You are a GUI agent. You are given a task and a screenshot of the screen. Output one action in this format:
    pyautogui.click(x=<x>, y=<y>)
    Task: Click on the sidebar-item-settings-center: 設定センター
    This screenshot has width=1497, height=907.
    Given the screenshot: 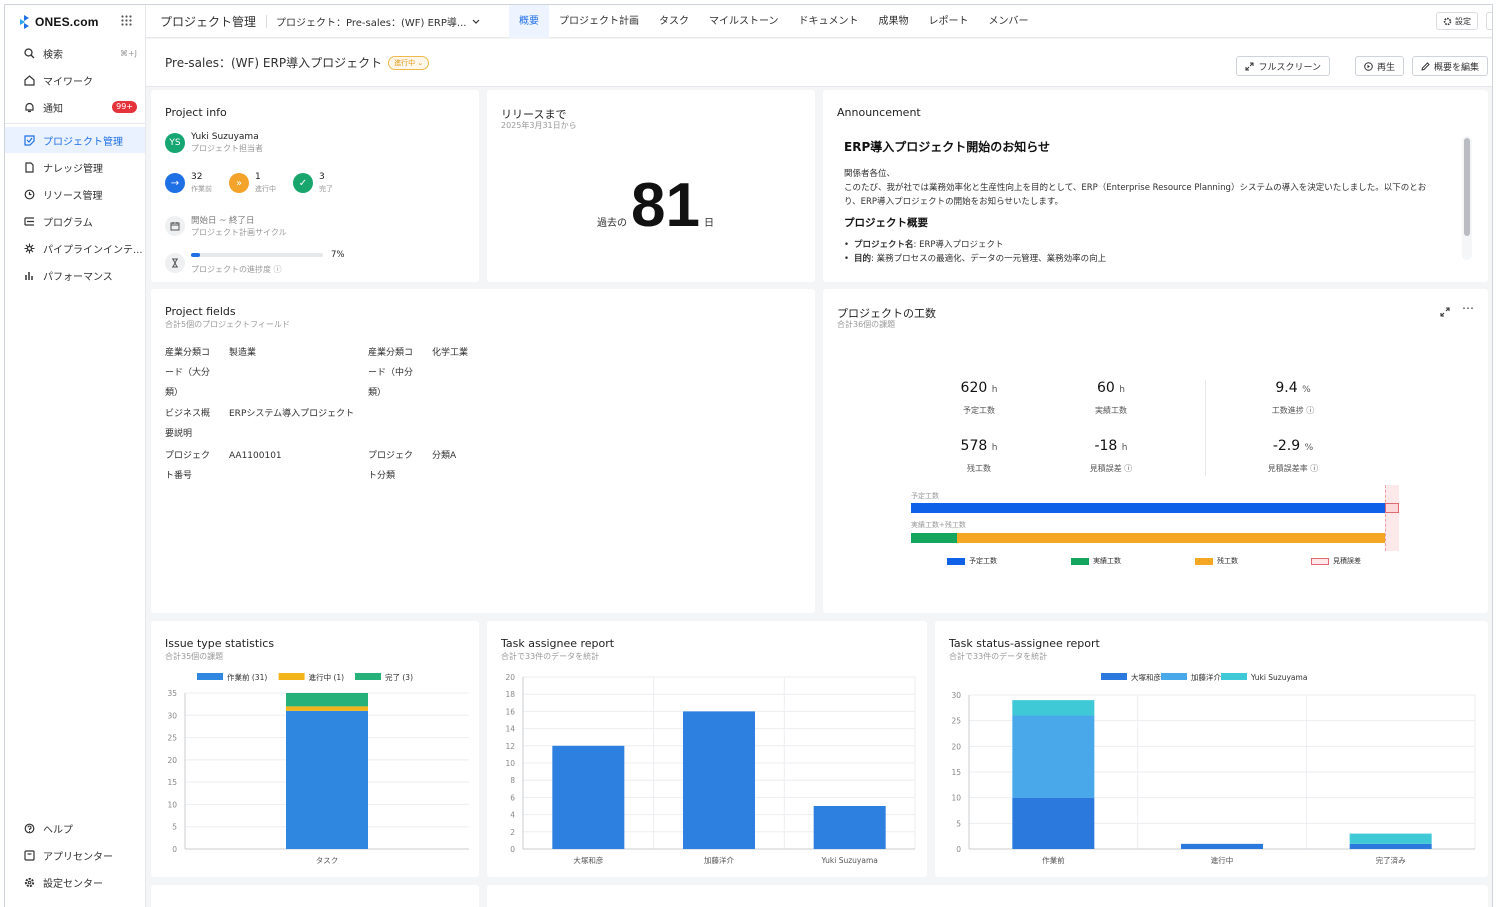 What is the action you would take?
    pyautogui.click(x=75, y=882)
    